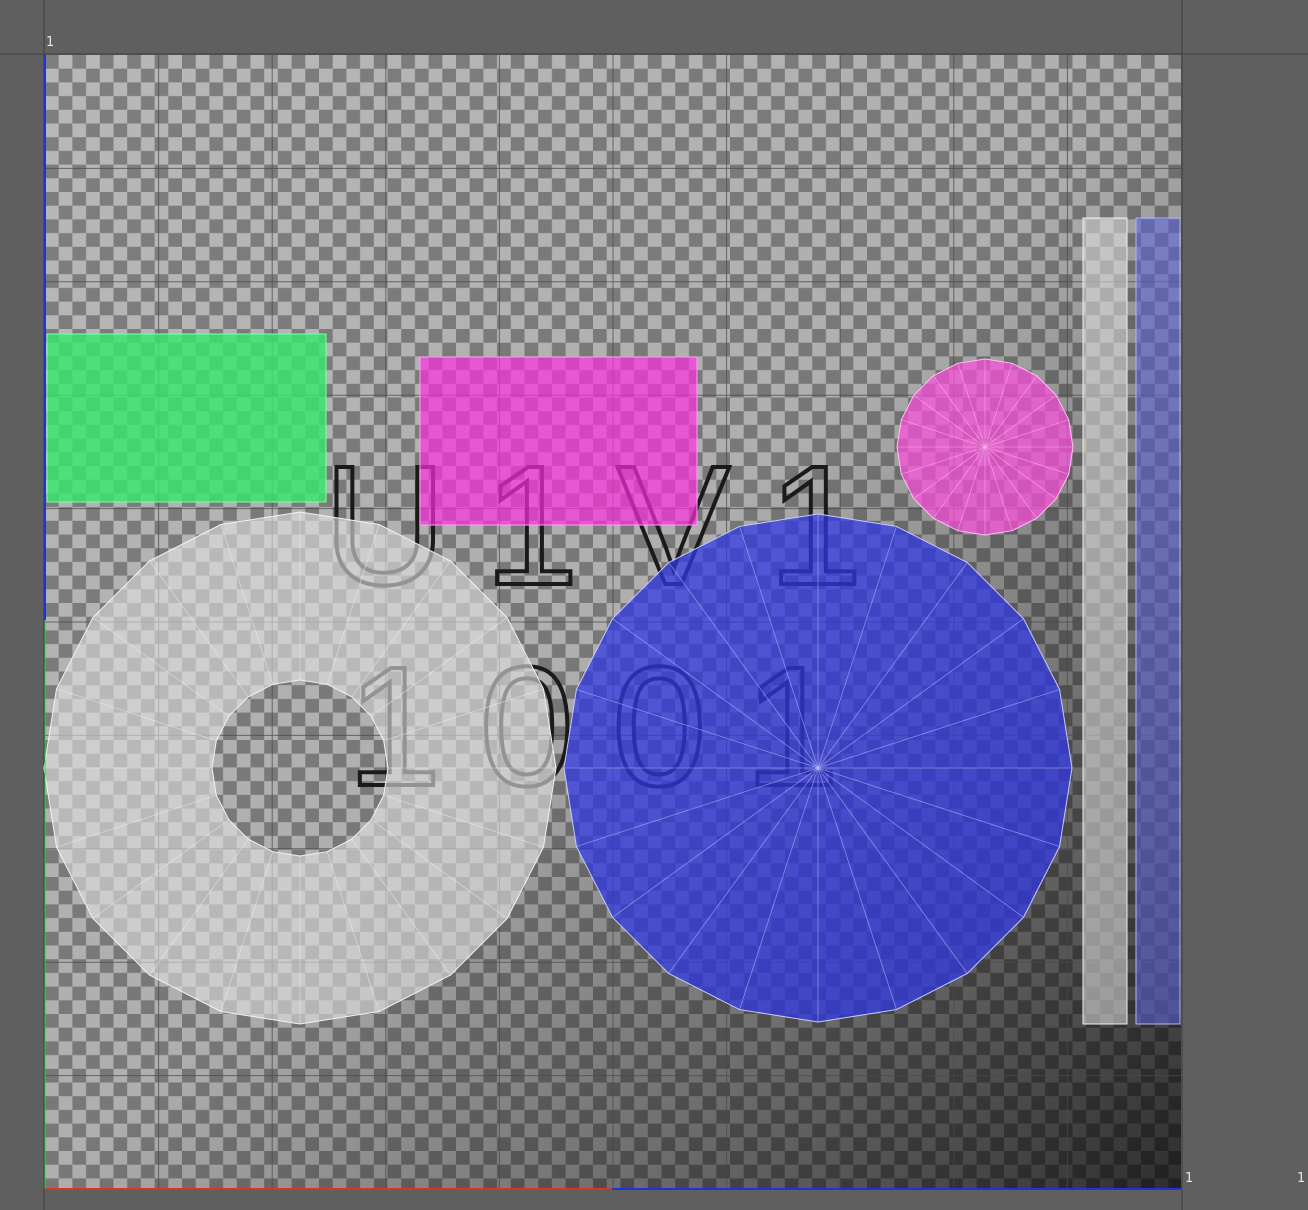  Describe the element at coordinates (985, 447) in the screenshot. I see `uv-shell-pink-disc` at that location.